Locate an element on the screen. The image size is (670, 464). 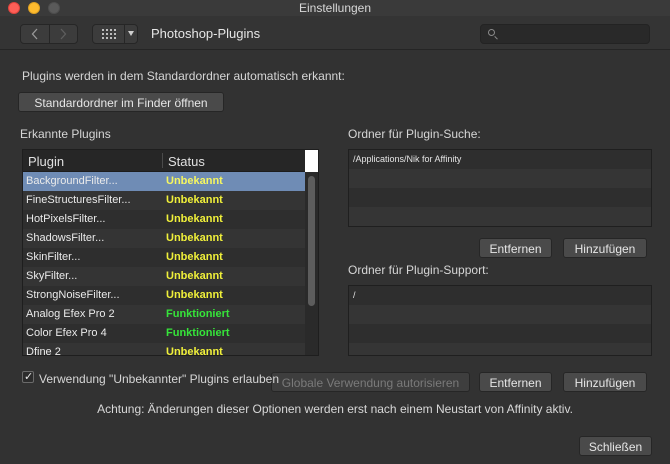
grid-button-divider is located at coordinates (124, 34).